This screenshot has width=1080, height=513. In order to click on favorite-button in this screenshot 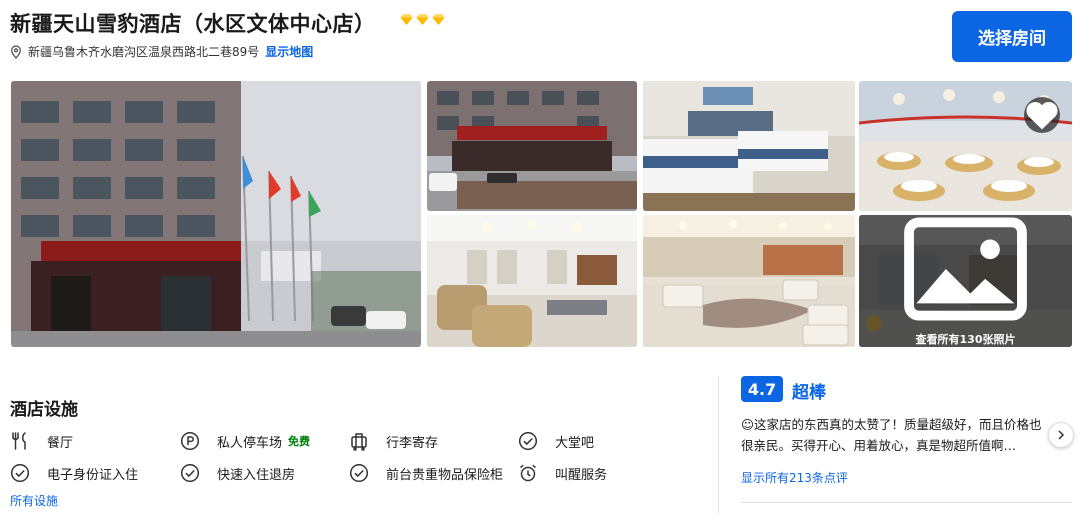, I will do `click(1042, 115)`.